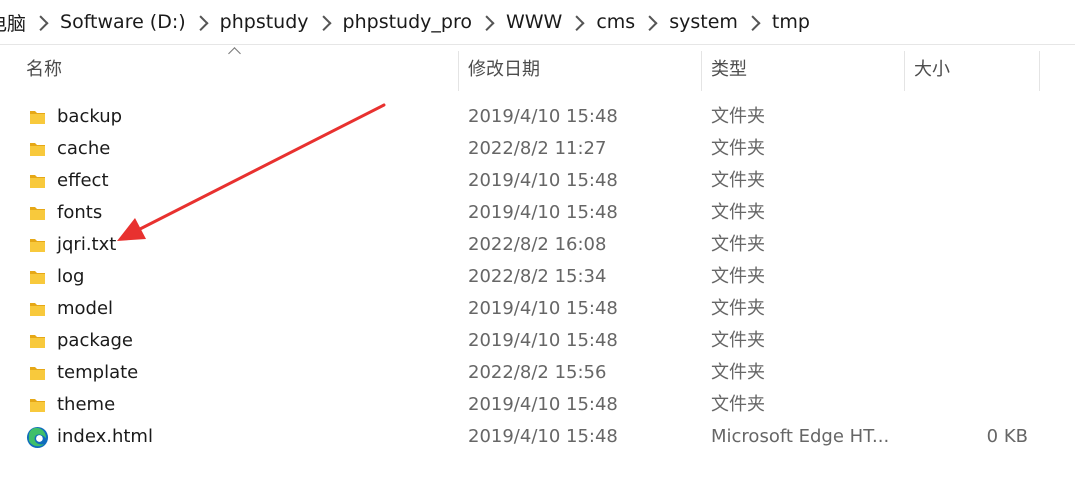 This screenshot has height=482, width=1075. I want to click on breadcrumb-item-www: WWW, so click(534, 22).